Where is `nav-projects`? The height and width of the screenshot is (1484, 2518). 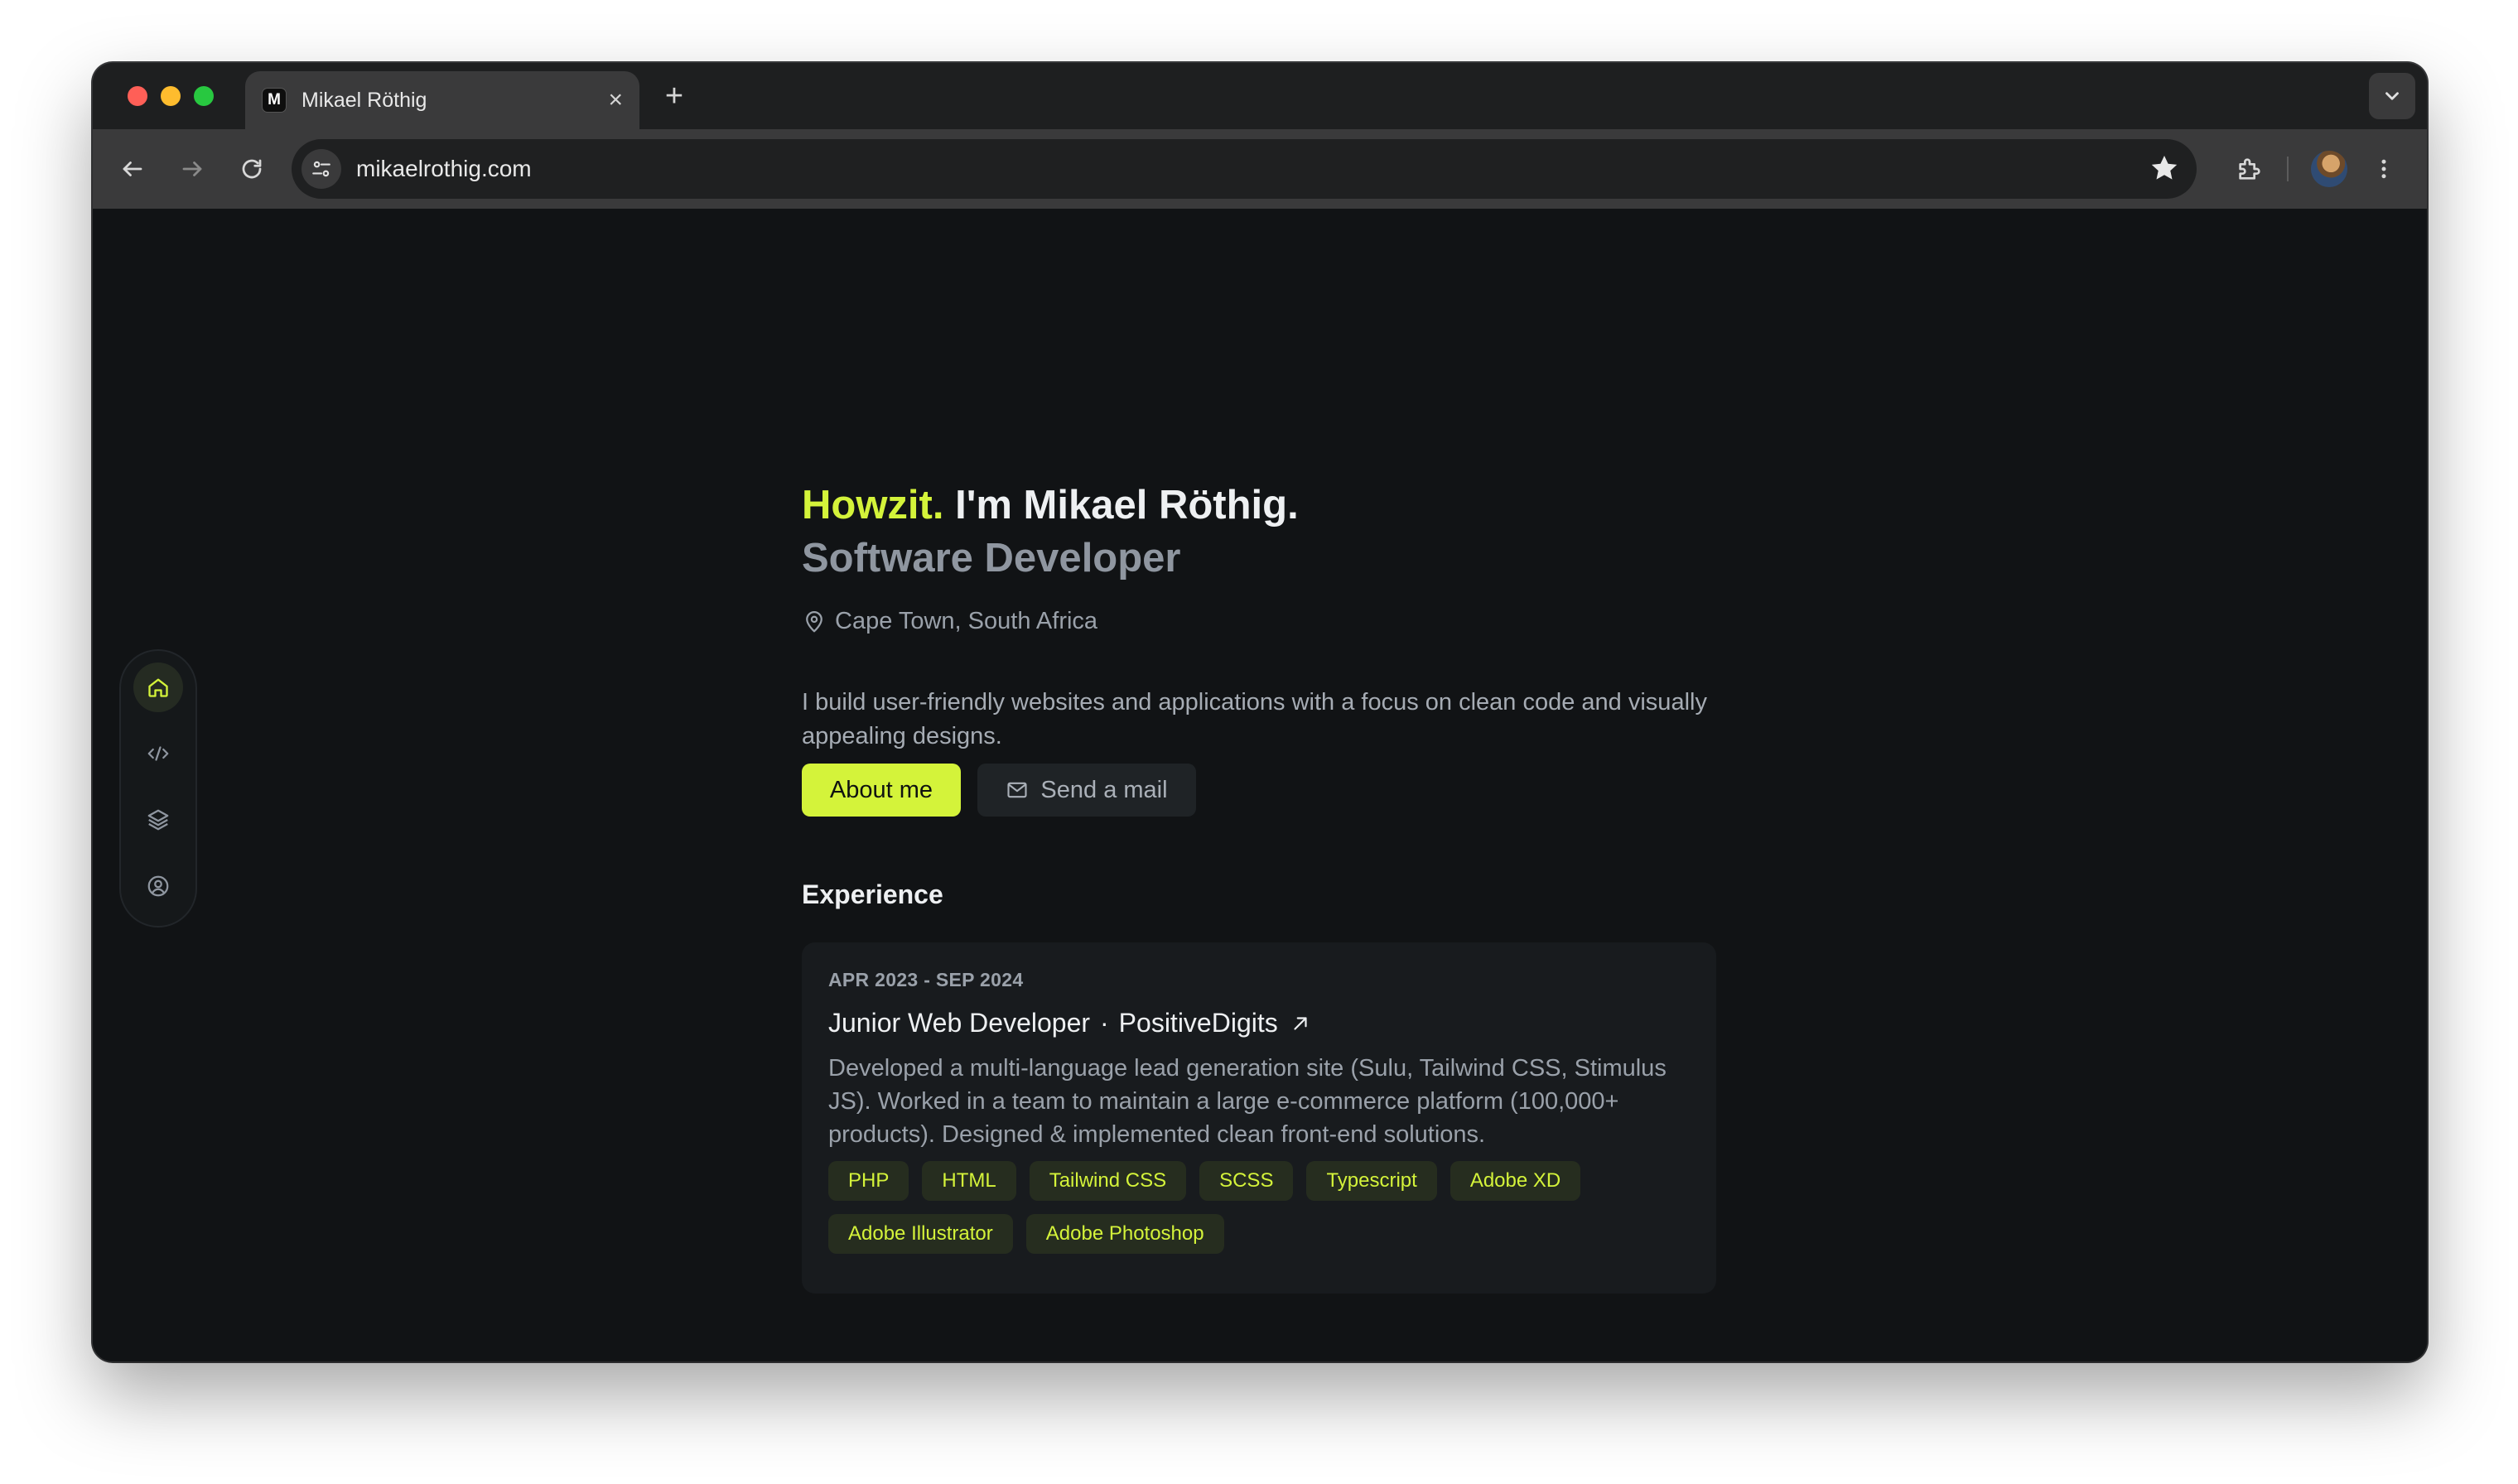
nav-projects is located at coordinates (158, 753).